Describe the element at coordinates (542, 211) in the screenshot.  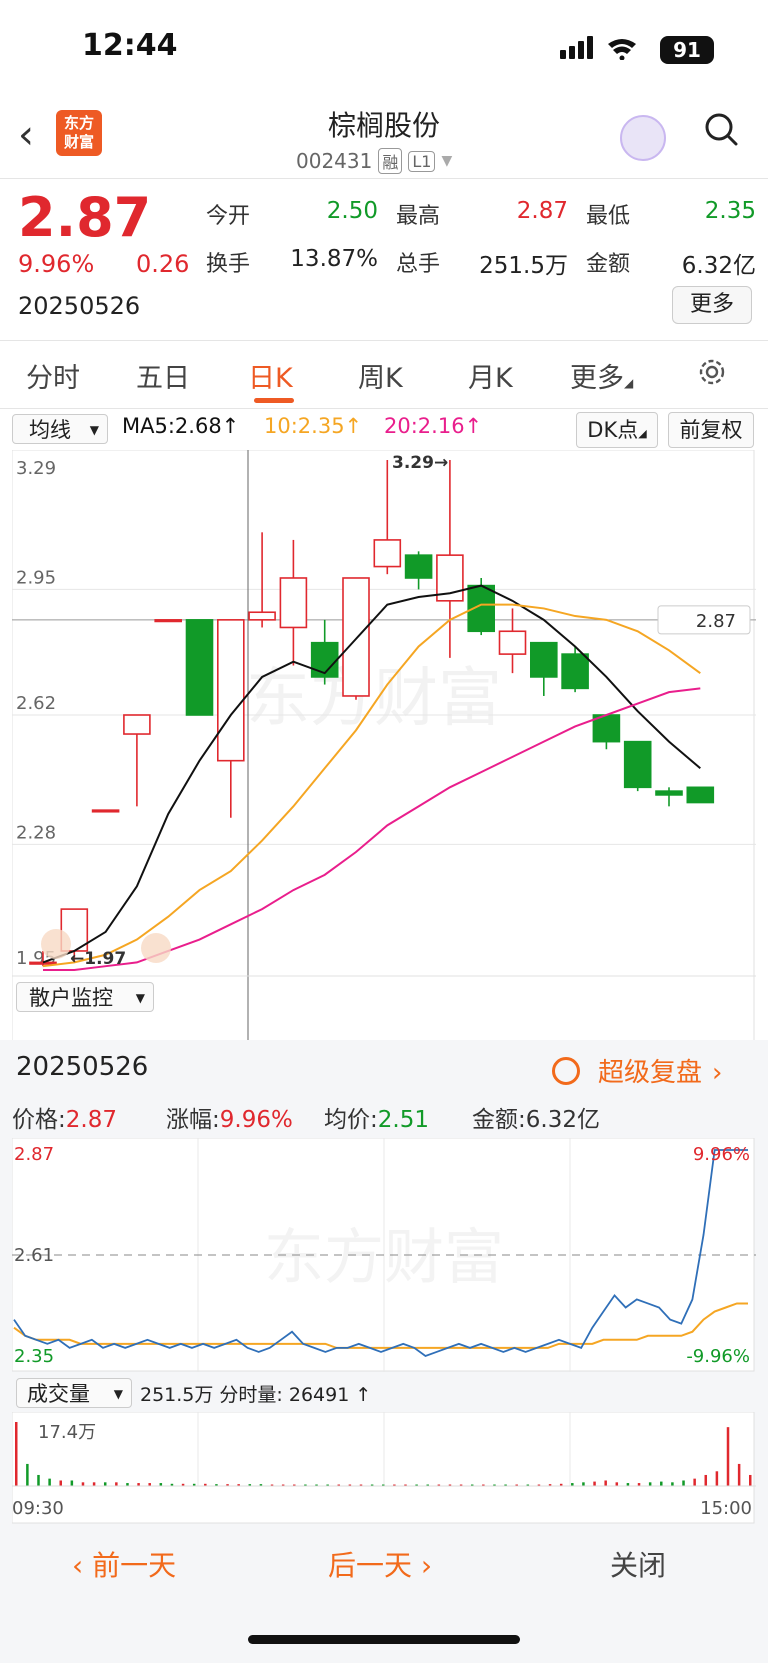
I see `high-value: 2.87` at that location.